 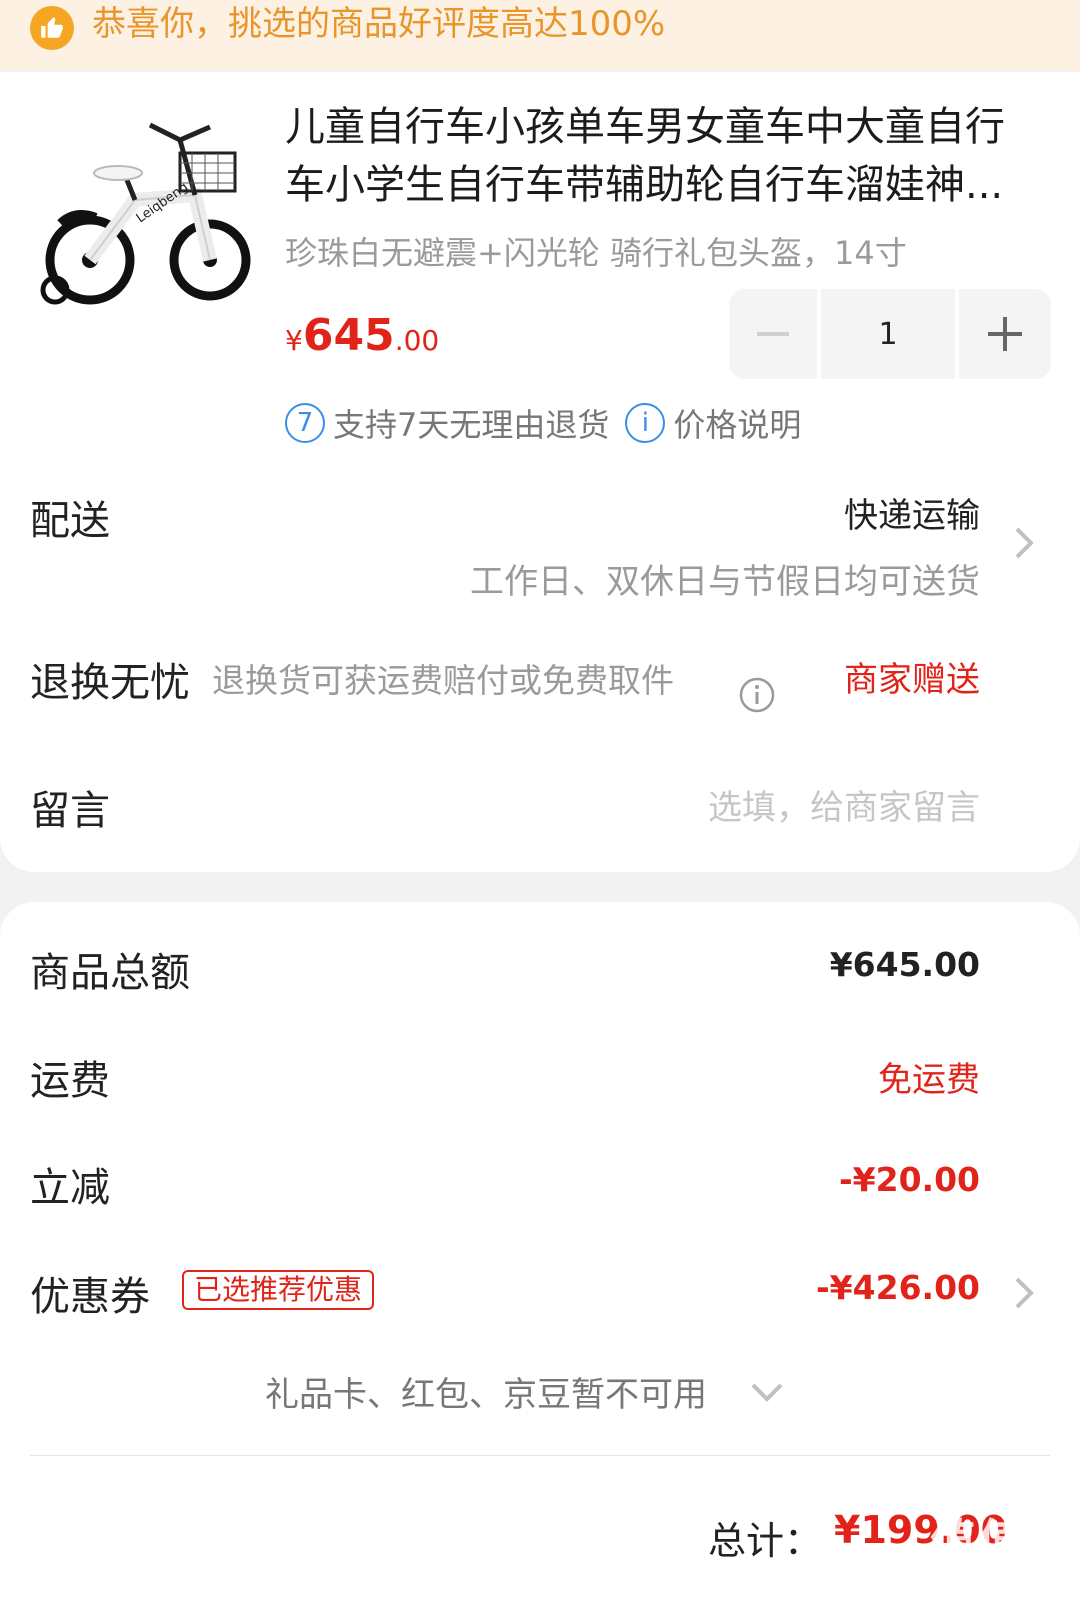 I want to click on total-label: 总计：, so click(x=765, y=1541).